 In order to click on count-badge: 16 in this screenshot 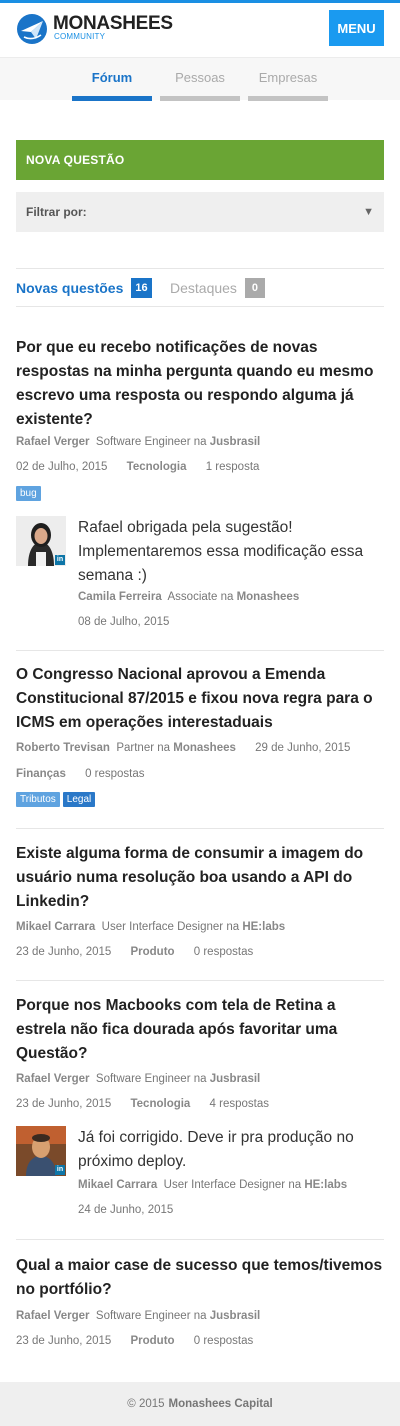, I will do `click(141, 288)`.